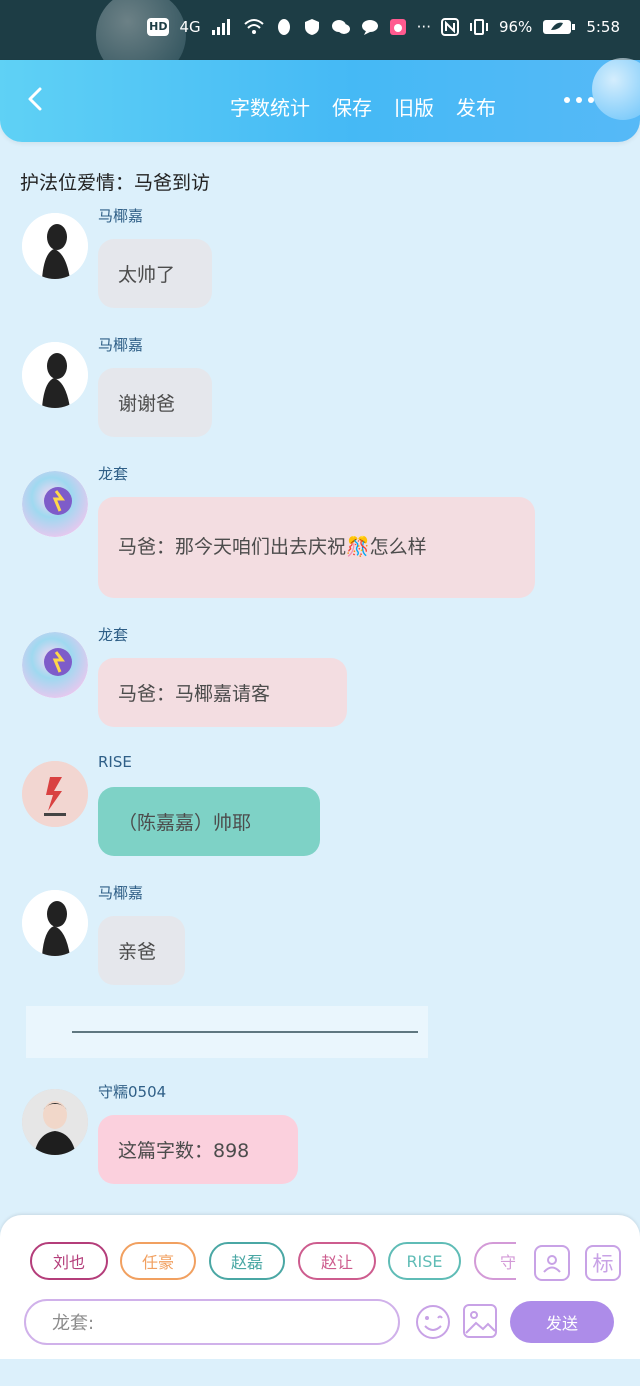 Image resolution: width=640 pixels, height=1386 pixels. What do you see at coordinates (270, 106) in the screenshot?
I see `word-count-button: 字数统计` at bounding box center [270, 106].